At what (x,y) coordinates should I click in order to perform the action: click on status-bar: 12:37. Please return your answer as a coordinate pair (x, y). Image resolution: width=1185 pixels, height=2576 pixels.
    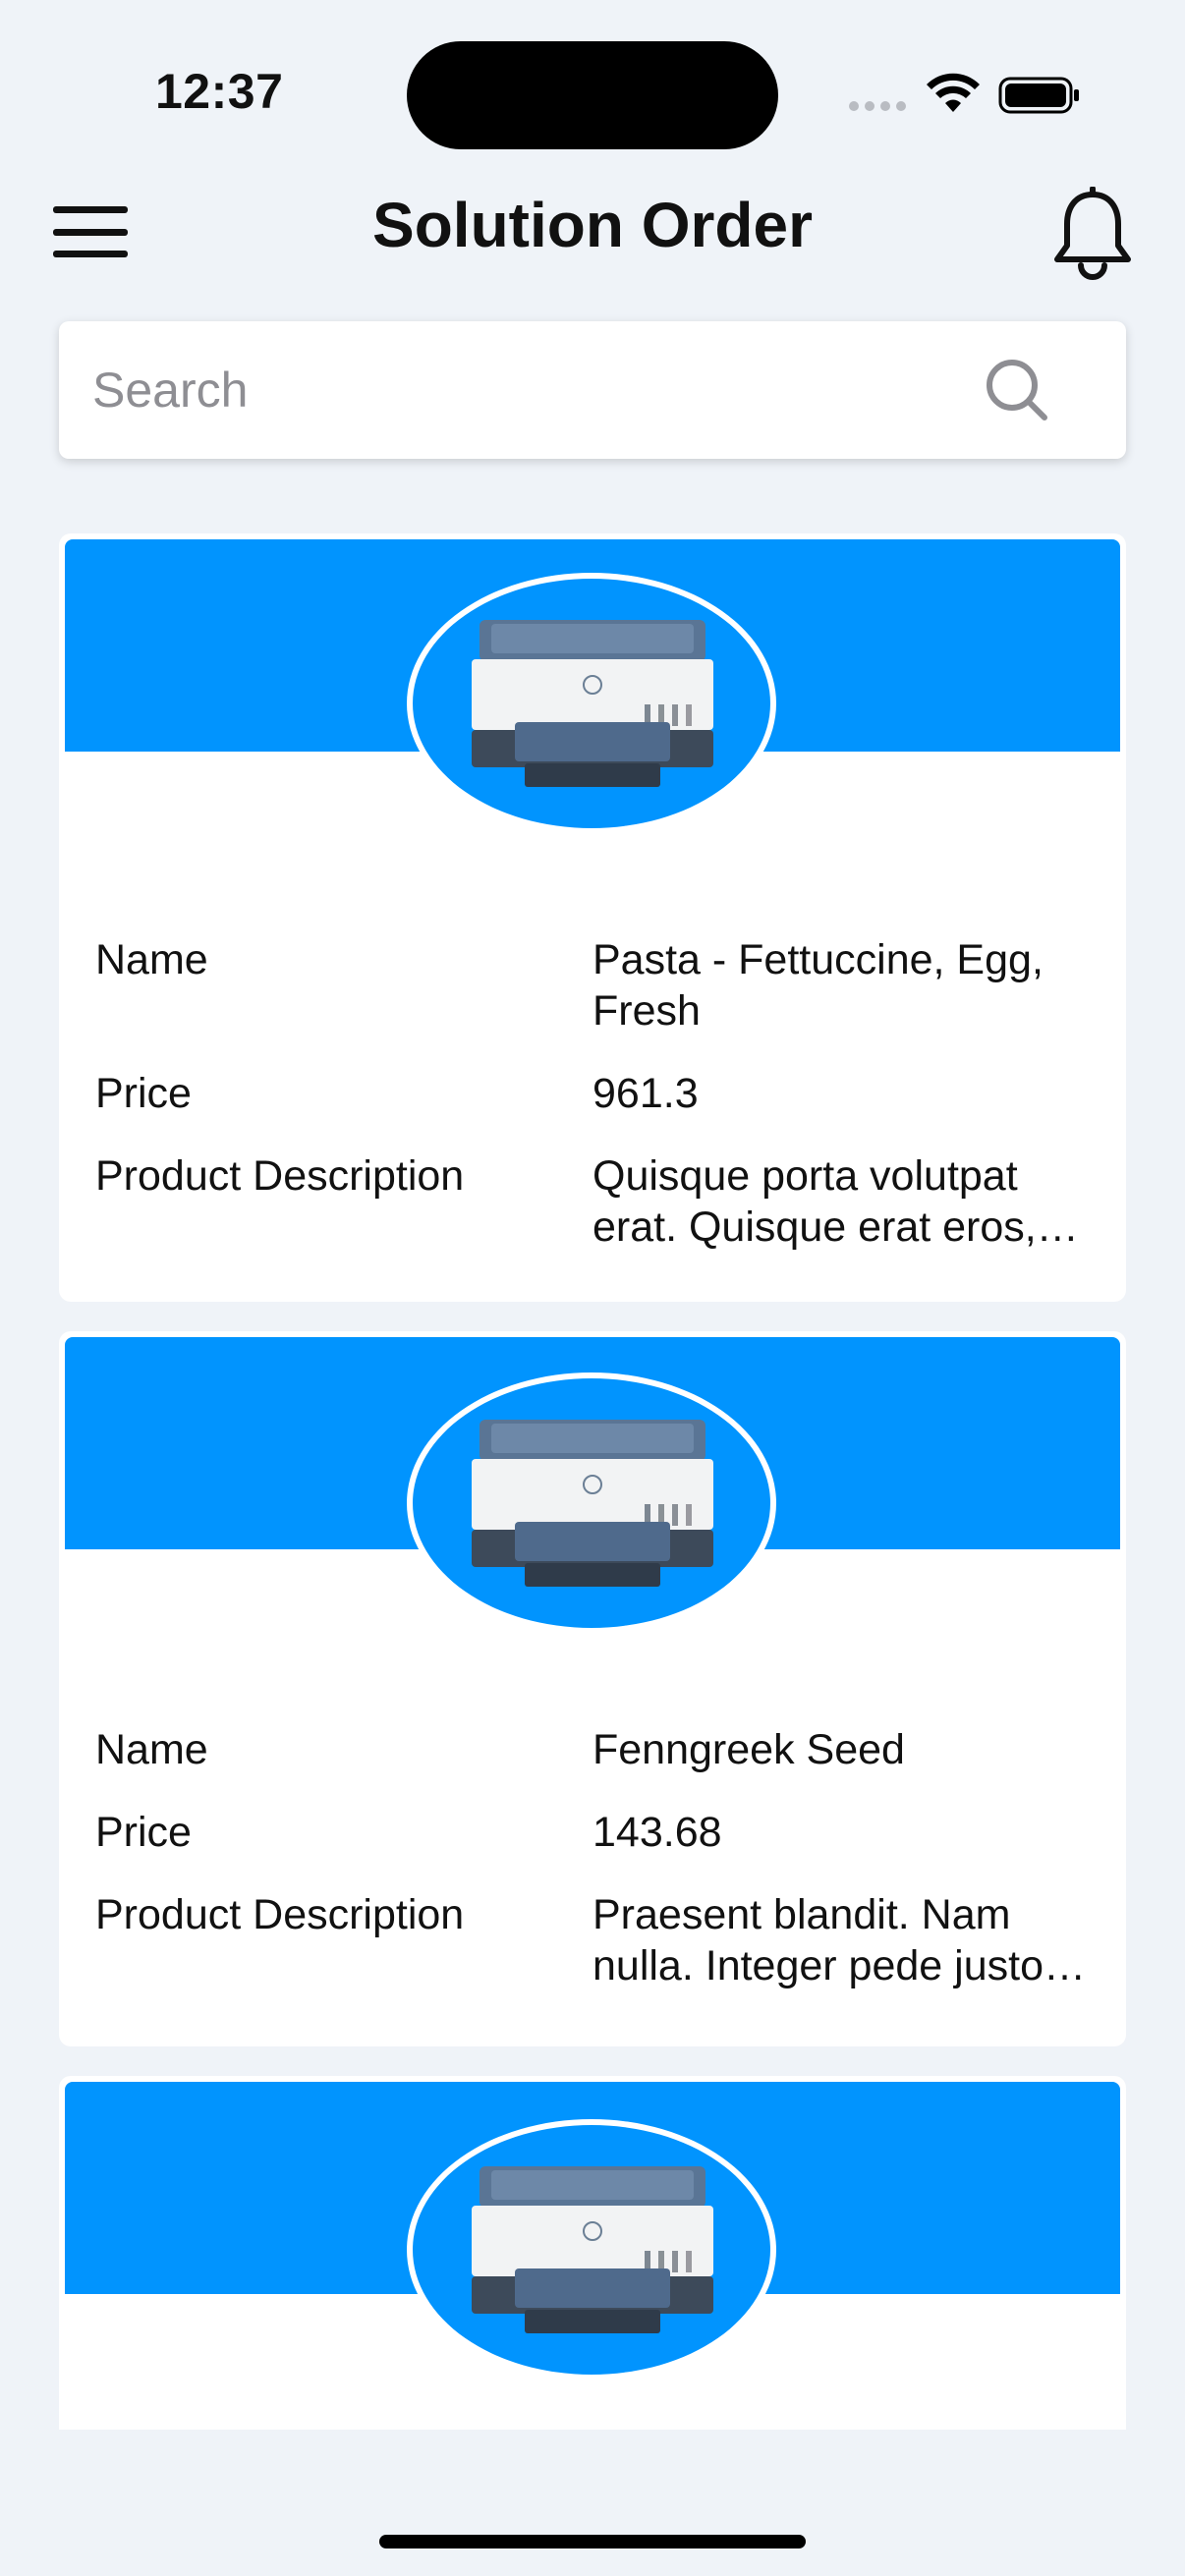
    Looking at the image, I should click on (592, 83).